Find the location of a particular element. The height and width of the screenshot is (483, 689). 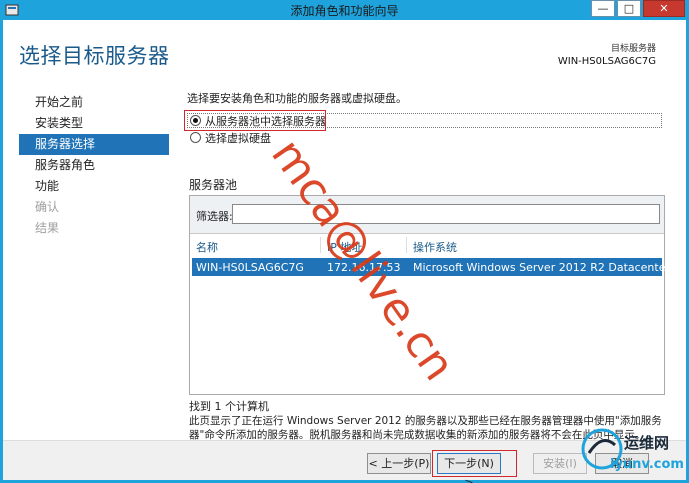

column-header-os: 操作系统 is located at coordinates (435, 247).